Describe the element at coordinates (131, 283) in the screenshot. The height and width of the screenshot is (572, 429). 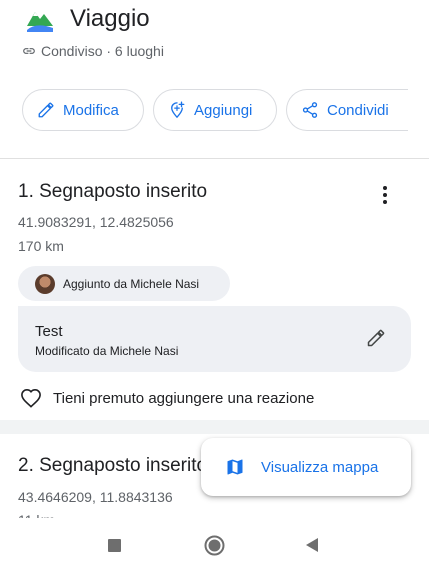
I see `added-by-label: Aggiunto da Michele Nasi` at that location.